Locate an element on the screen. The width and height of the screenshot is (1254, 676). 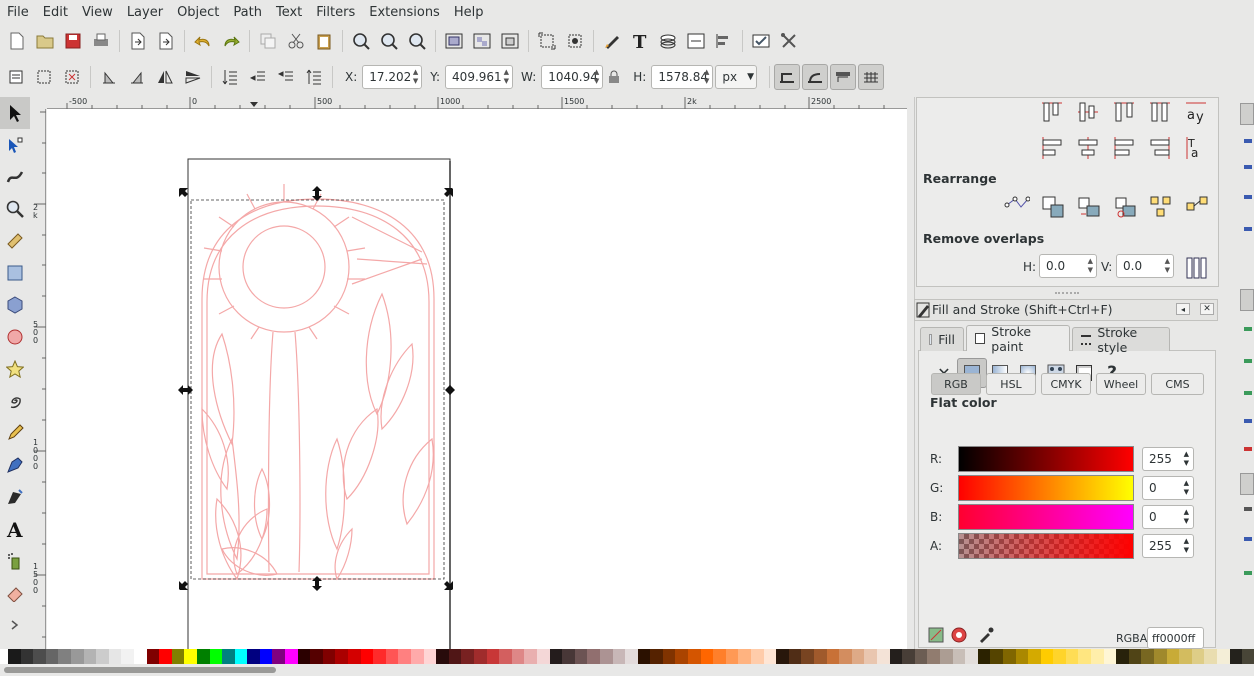
tab-stroke-style: Stroke style is located at coordinates (1121, 340).